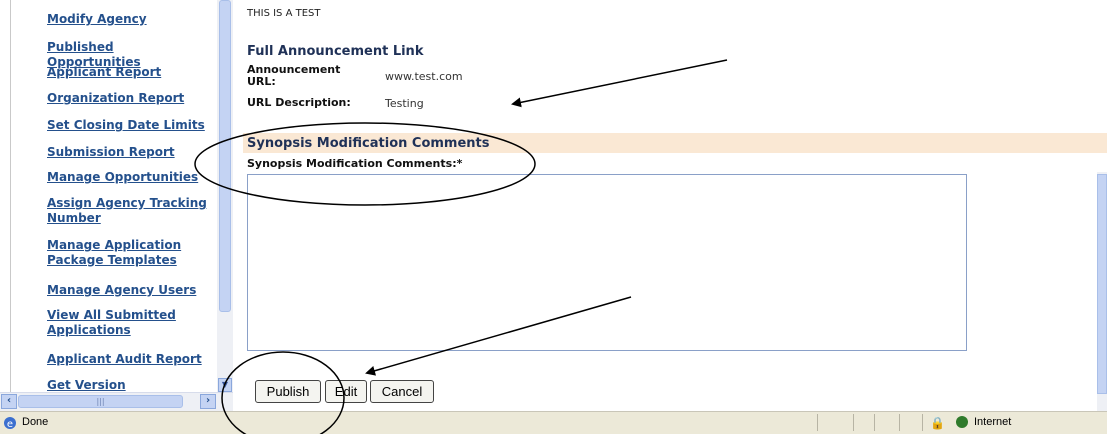 The image size is (1107, 434). I want to click on nav-link-submission-report: Submission Report, so click(127, 152).